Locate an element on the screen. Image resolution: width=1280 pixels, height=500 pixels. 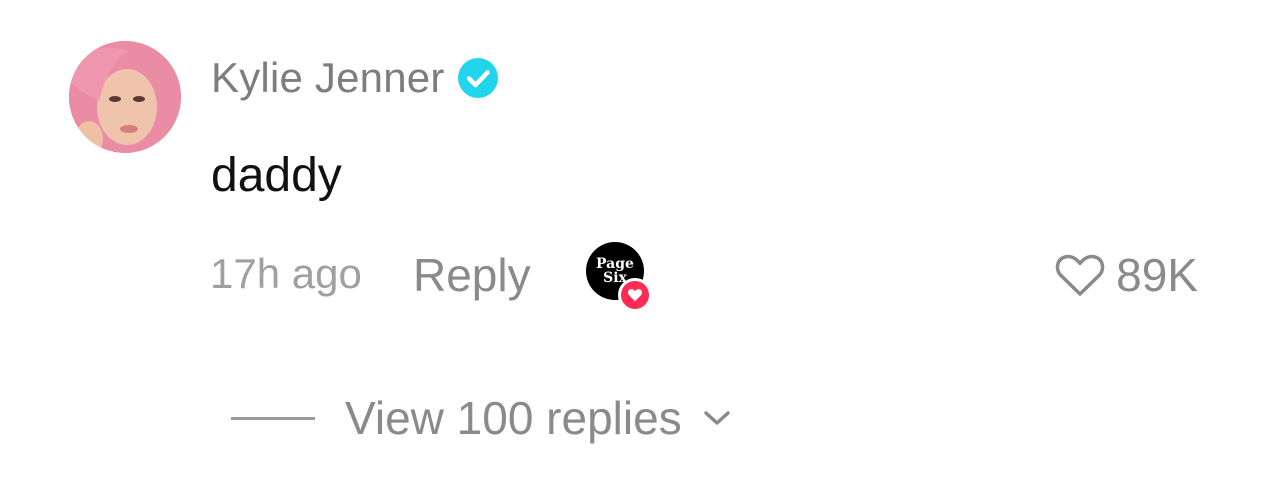
reply-button: Reply is located at coordinates (472, 275).